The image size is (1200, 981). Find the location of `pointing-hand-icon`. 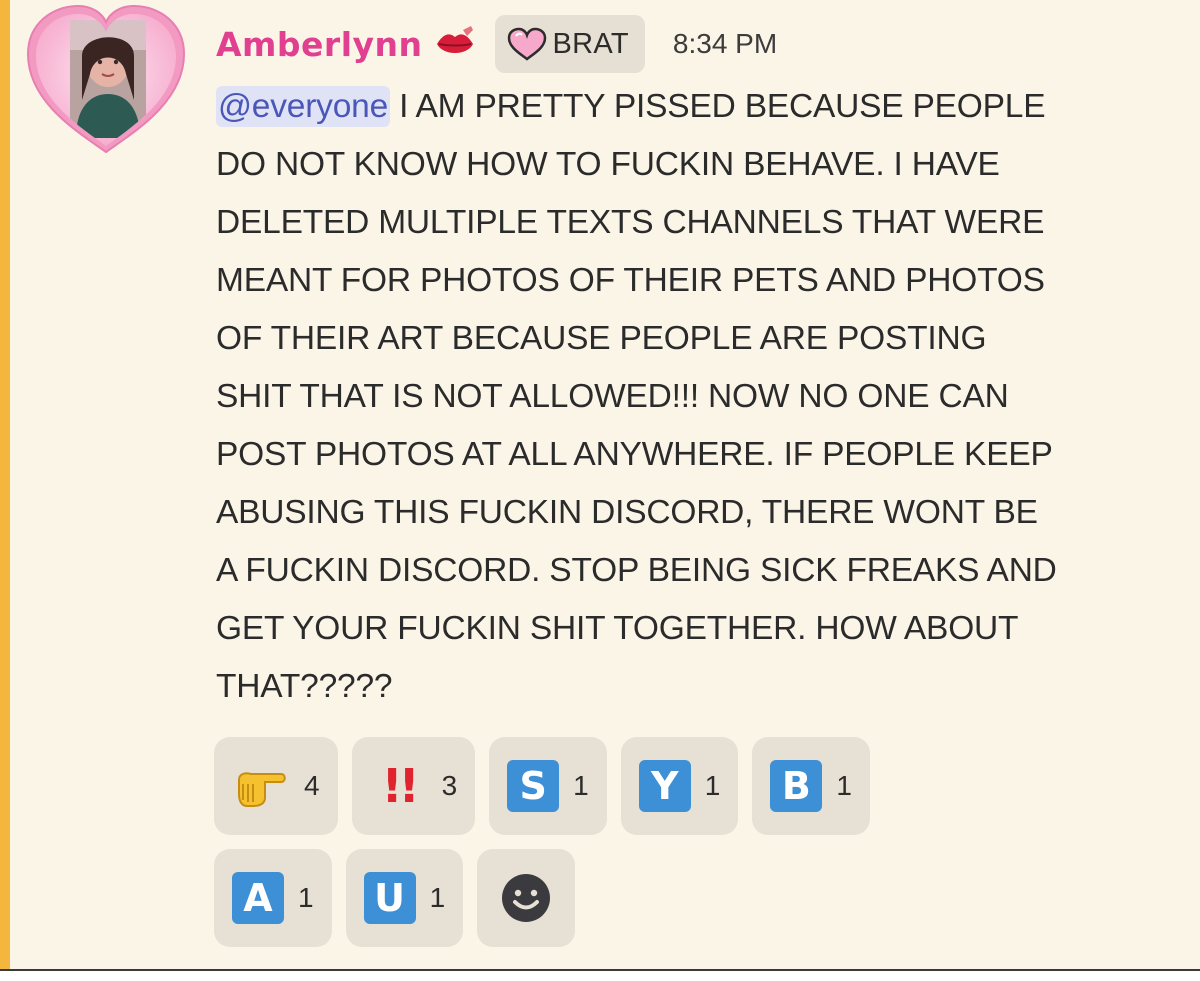

pointing-hand-icon is located at coordinates (261, 786).